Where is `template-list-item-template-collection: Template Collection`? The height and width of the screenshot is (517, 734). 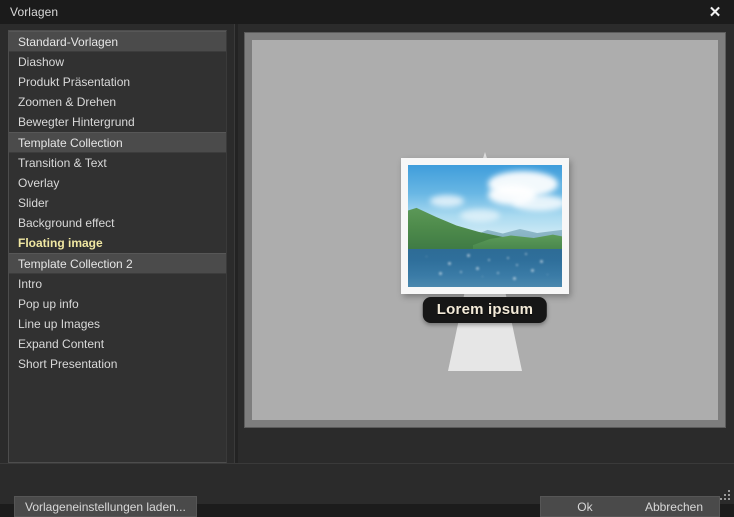
template-list-item-template-collection: Template Collection is located at coordinates (117, 142).